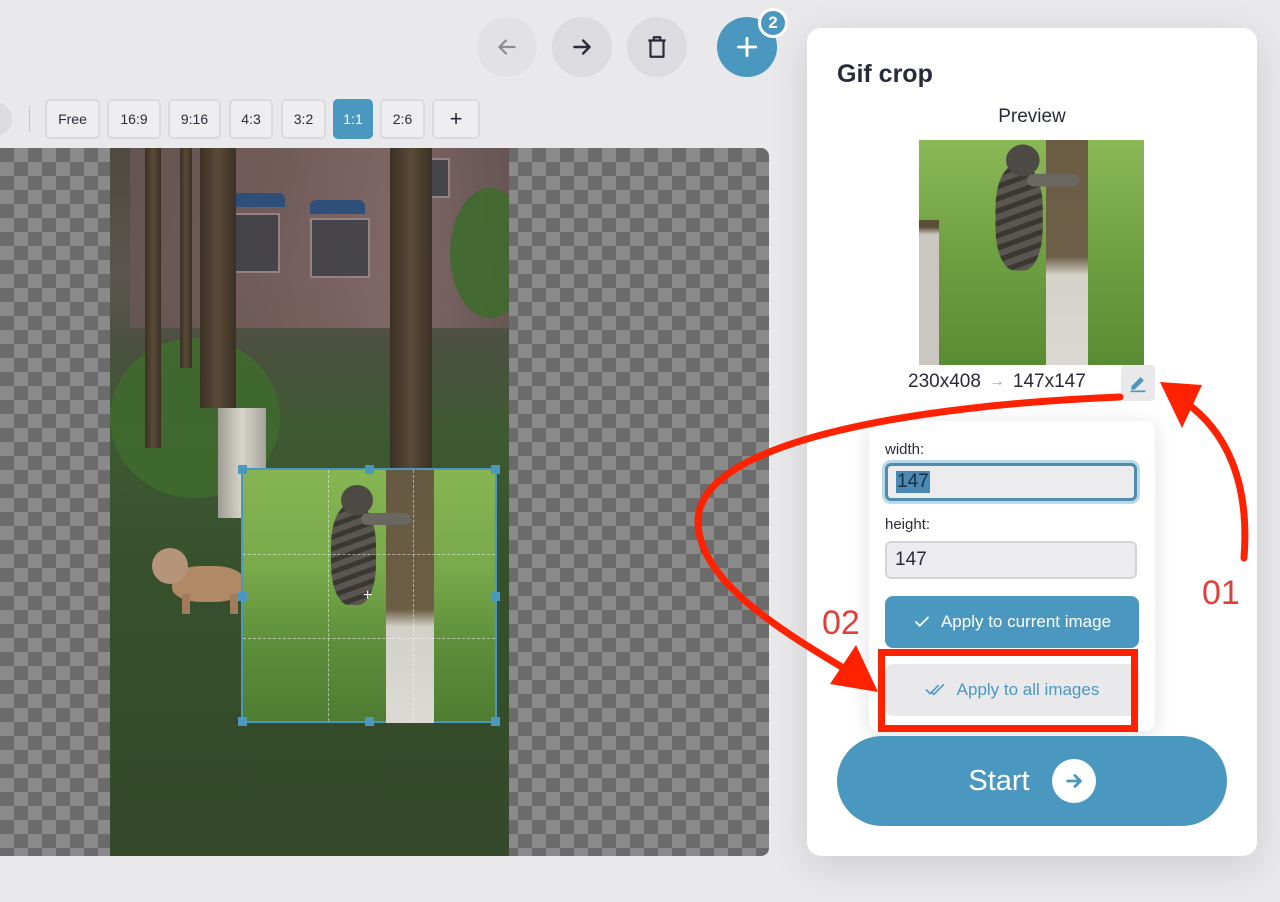 This screenshot has width=1280, height=902. Describe the element at coordinates (242, 596) in the screenshot. I see `resize-handle-w` at that location.